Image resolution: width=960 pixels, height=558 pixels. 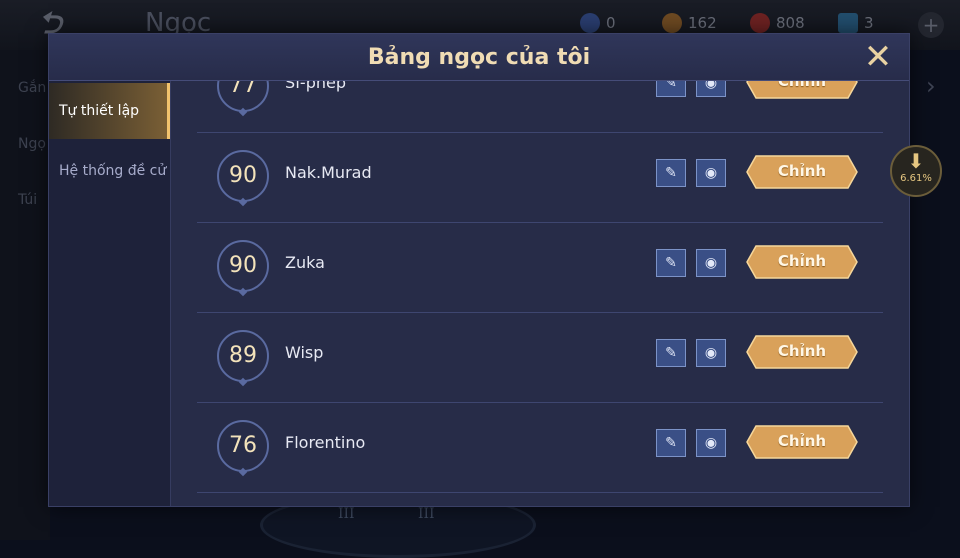 What do you see at coordinates (109, 171) in the screenshot?
I see `tab-recommended: Hệ thống đề cử` at bounding box center [109, 171].